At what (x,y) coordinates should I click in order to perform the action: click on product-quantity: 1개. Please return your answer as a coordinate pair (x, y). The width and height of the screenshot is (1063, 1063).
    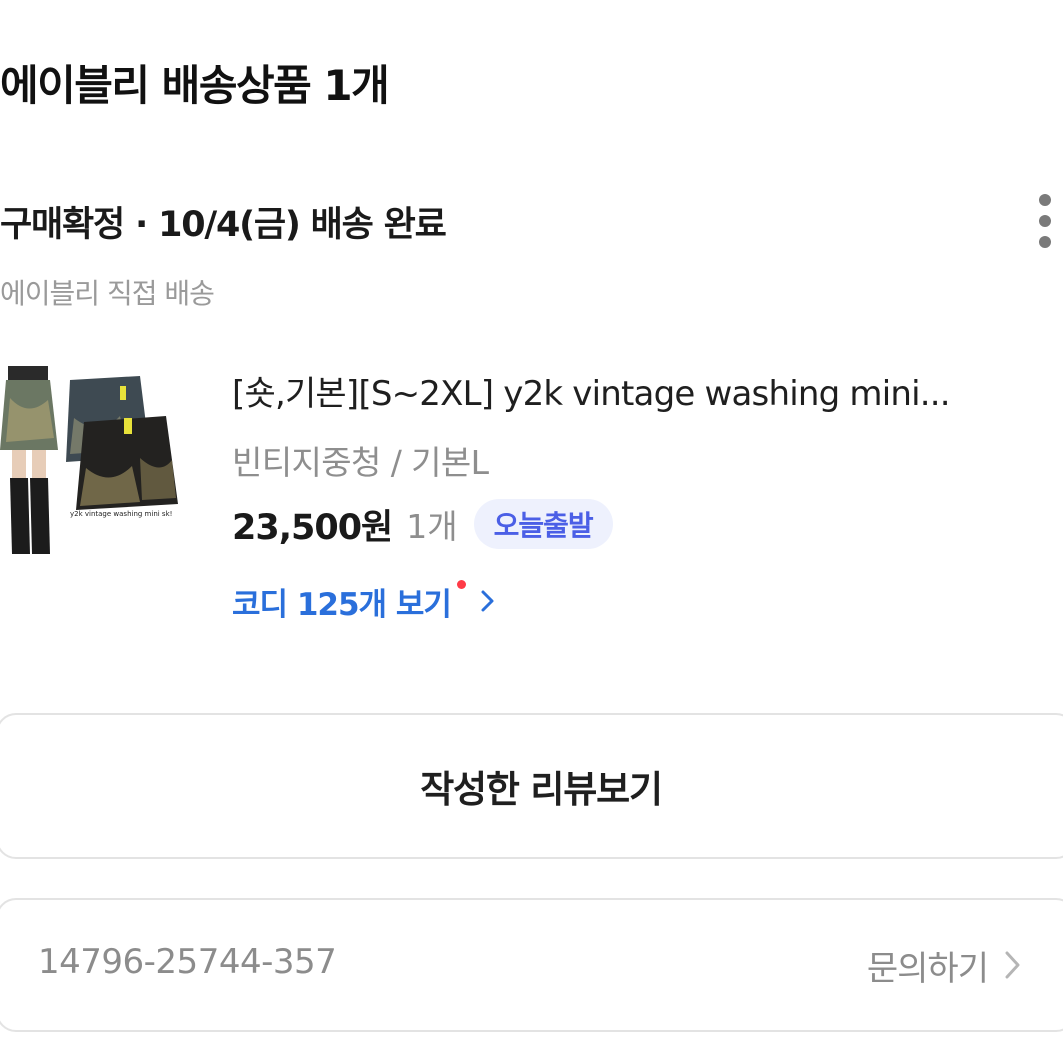
    Looking at the image, I should click on (432, 526).